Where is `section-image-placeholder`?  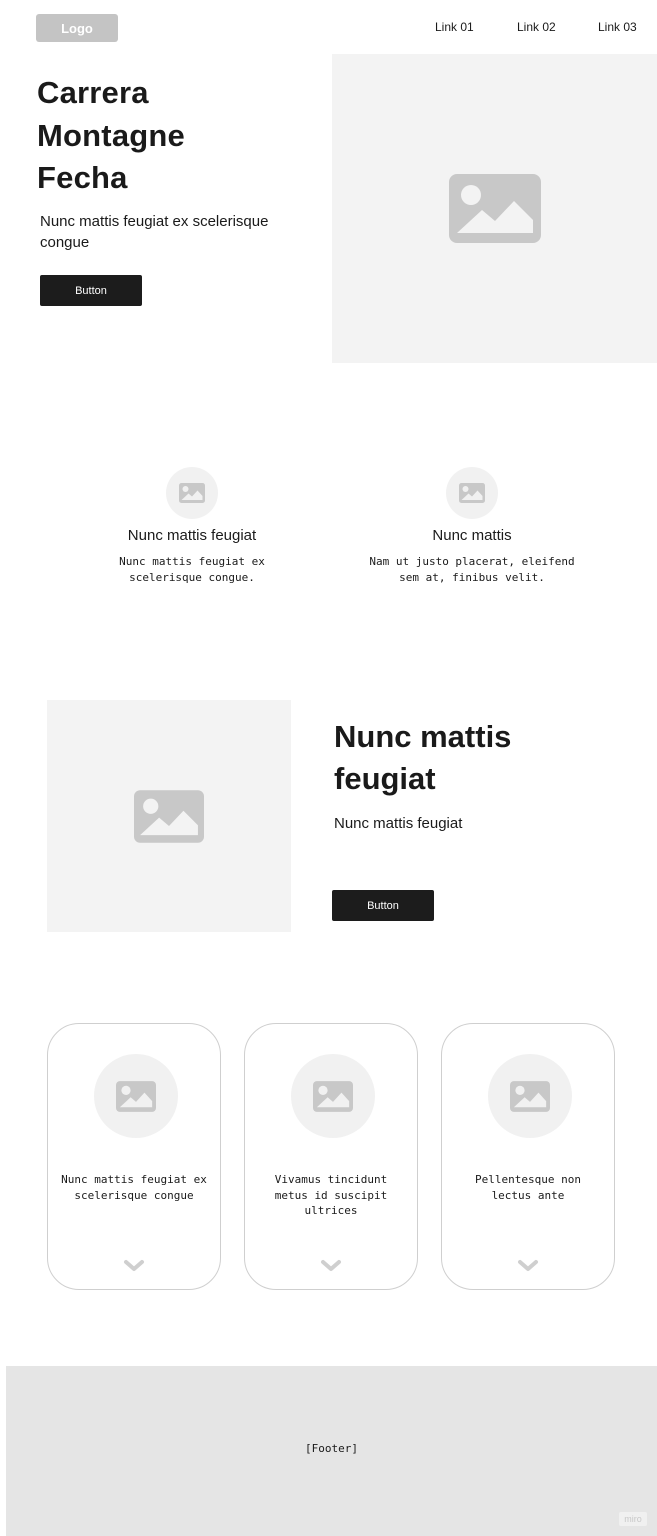 section-image-placeholder is located at coordinates (169, 816).